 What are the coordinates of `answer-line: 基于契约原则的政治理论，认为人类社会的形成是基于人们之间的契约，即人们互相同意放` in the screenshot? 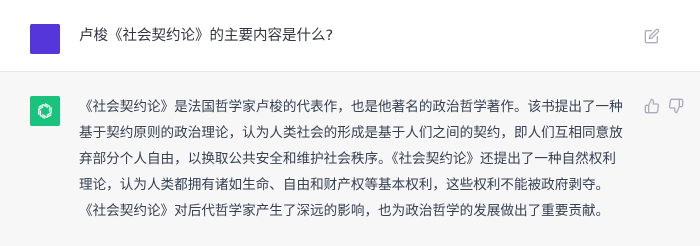 It's located at (351, 133).